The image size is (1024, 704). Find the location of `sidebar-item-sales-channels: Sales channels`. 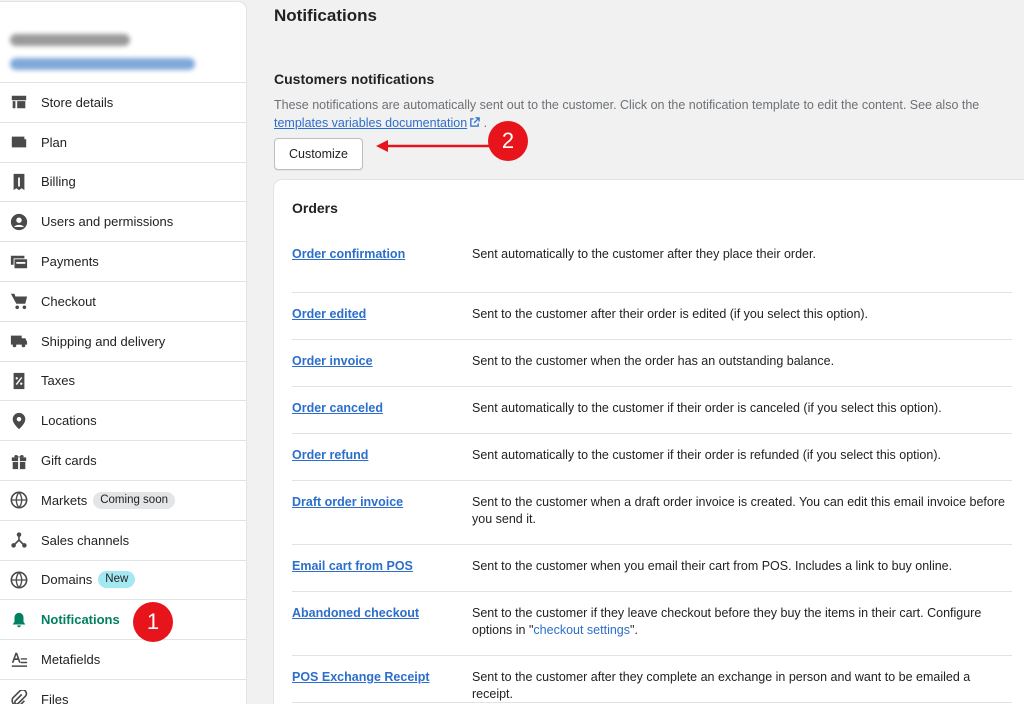

sidebar-item-sales-channels: Sales channels is located at coordinates (123, 541).